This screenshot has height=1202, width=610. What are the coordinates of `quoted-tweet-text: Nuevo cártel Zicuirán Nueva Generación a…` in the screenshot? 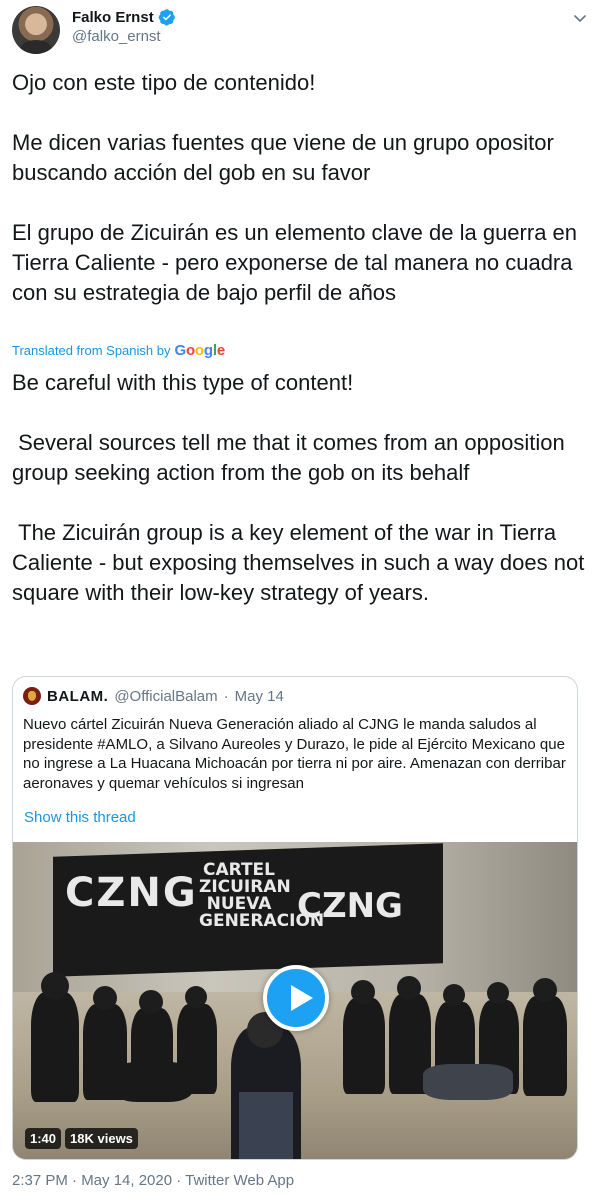 It's located at (294, 754).